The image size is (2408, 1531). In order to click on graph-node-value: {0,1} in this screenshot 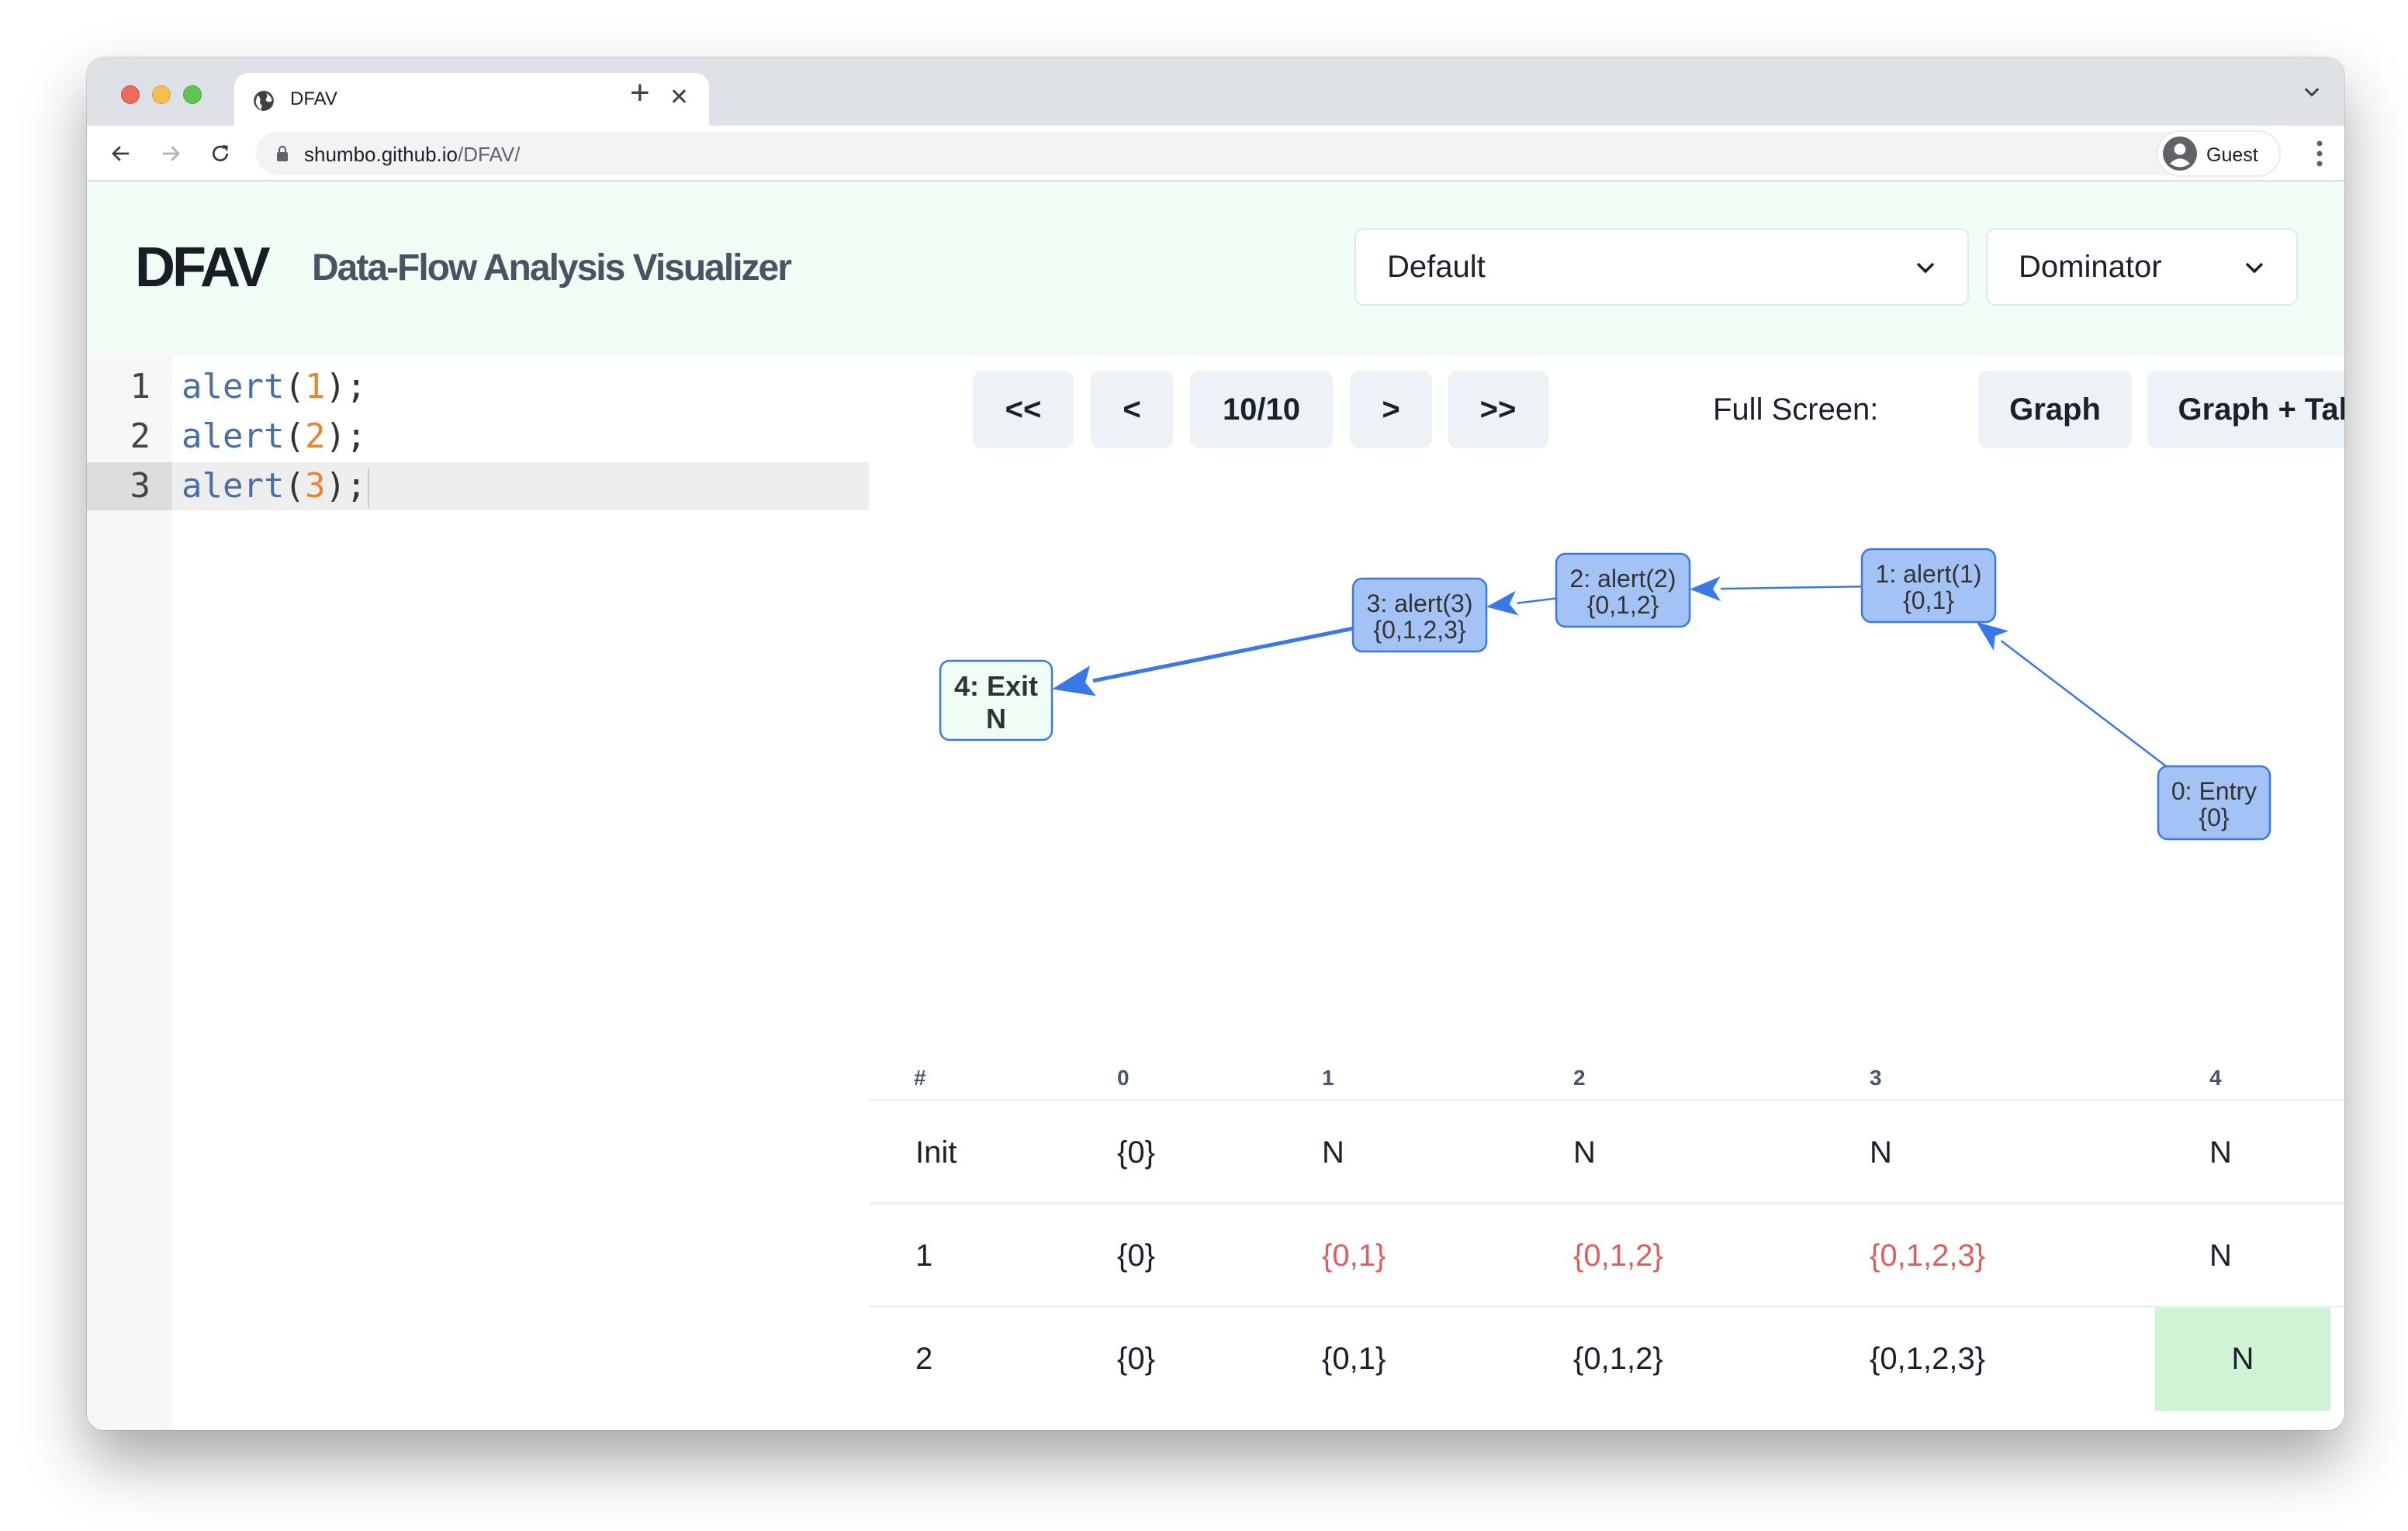, I will do `click(1928, 600)`.